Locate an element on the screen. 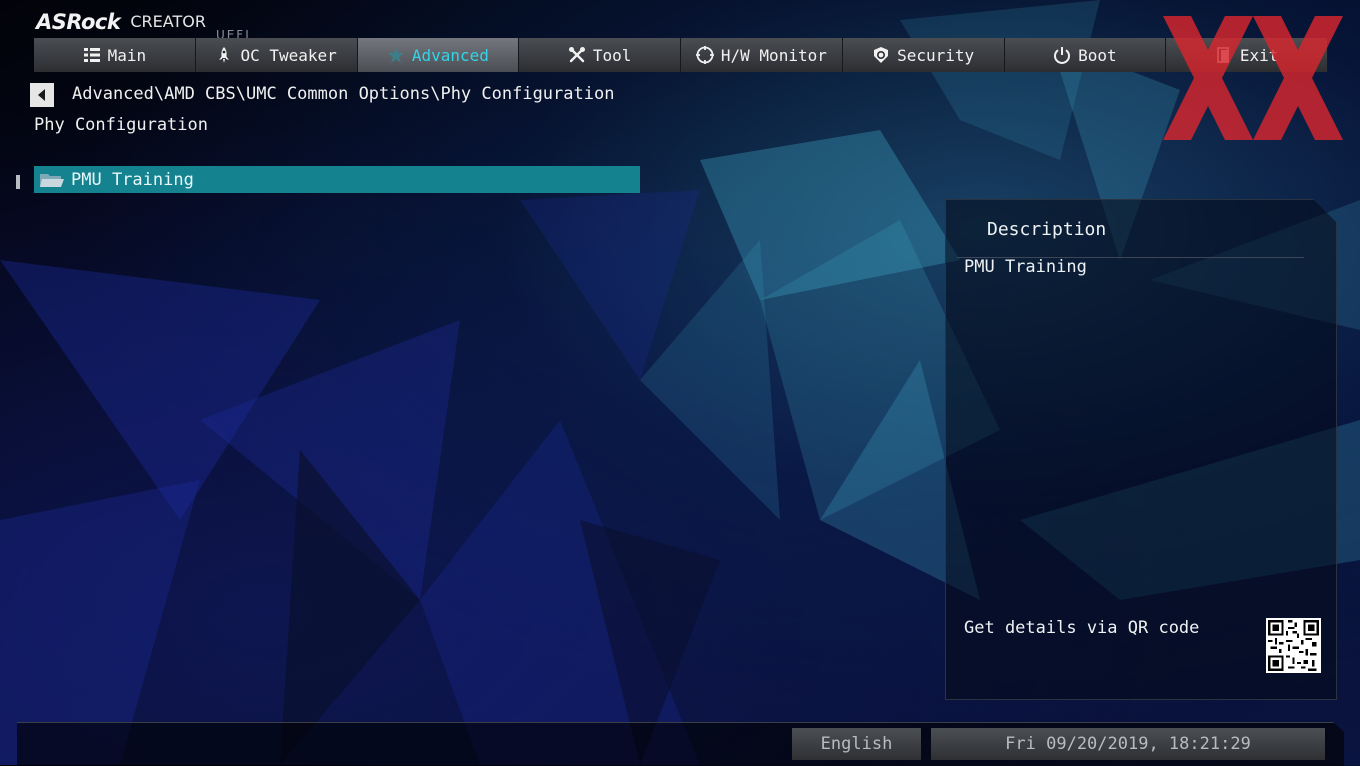 Image resolution: width=1360 pixels, height=766 pixels. tab-main: Main is located at coordinates (115, 55).